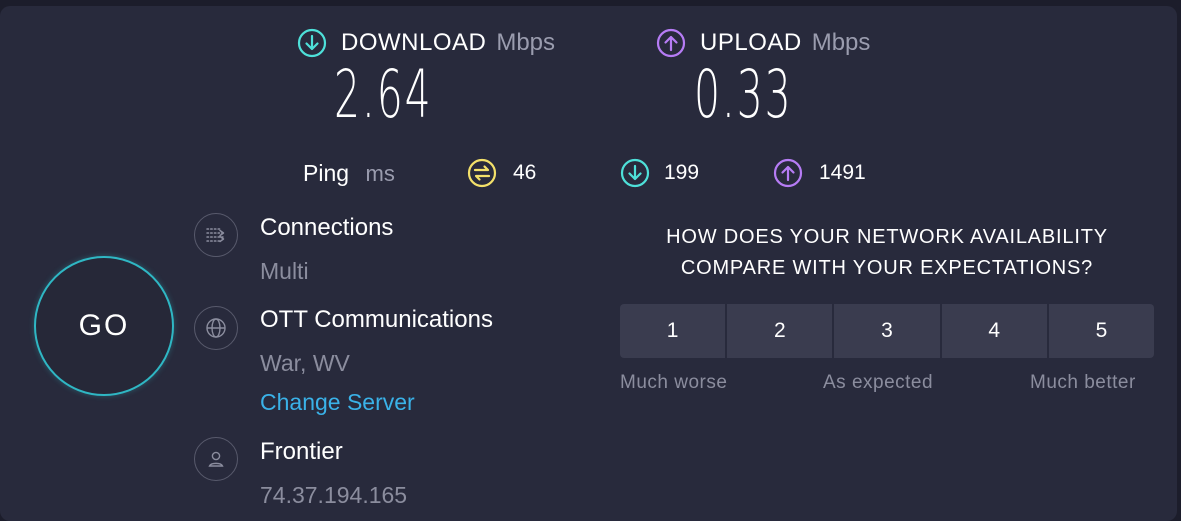  I want to click on ping-upload-value: 1491, so click(842, 172).